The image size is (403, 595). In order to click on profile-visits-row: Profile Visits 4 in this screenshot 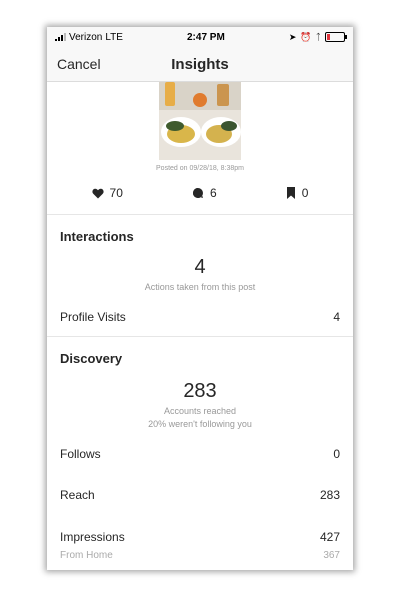, I will do `click(200, 317)`.